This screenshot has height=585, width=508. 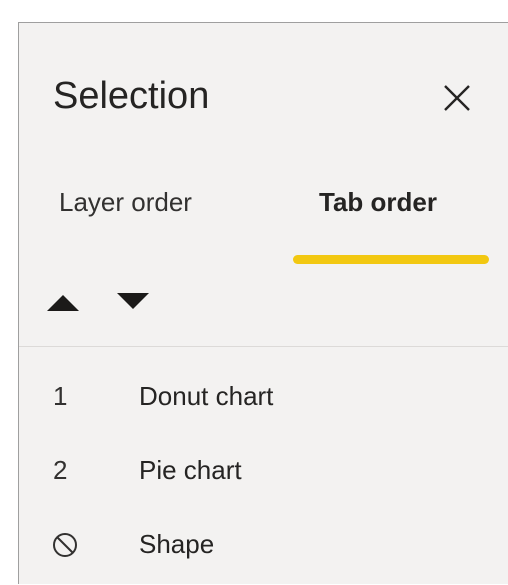 What do you see at coordinates (131, 96) in the screenshot?
I see `pane-title: Selection` at bounding box center [131, 96].